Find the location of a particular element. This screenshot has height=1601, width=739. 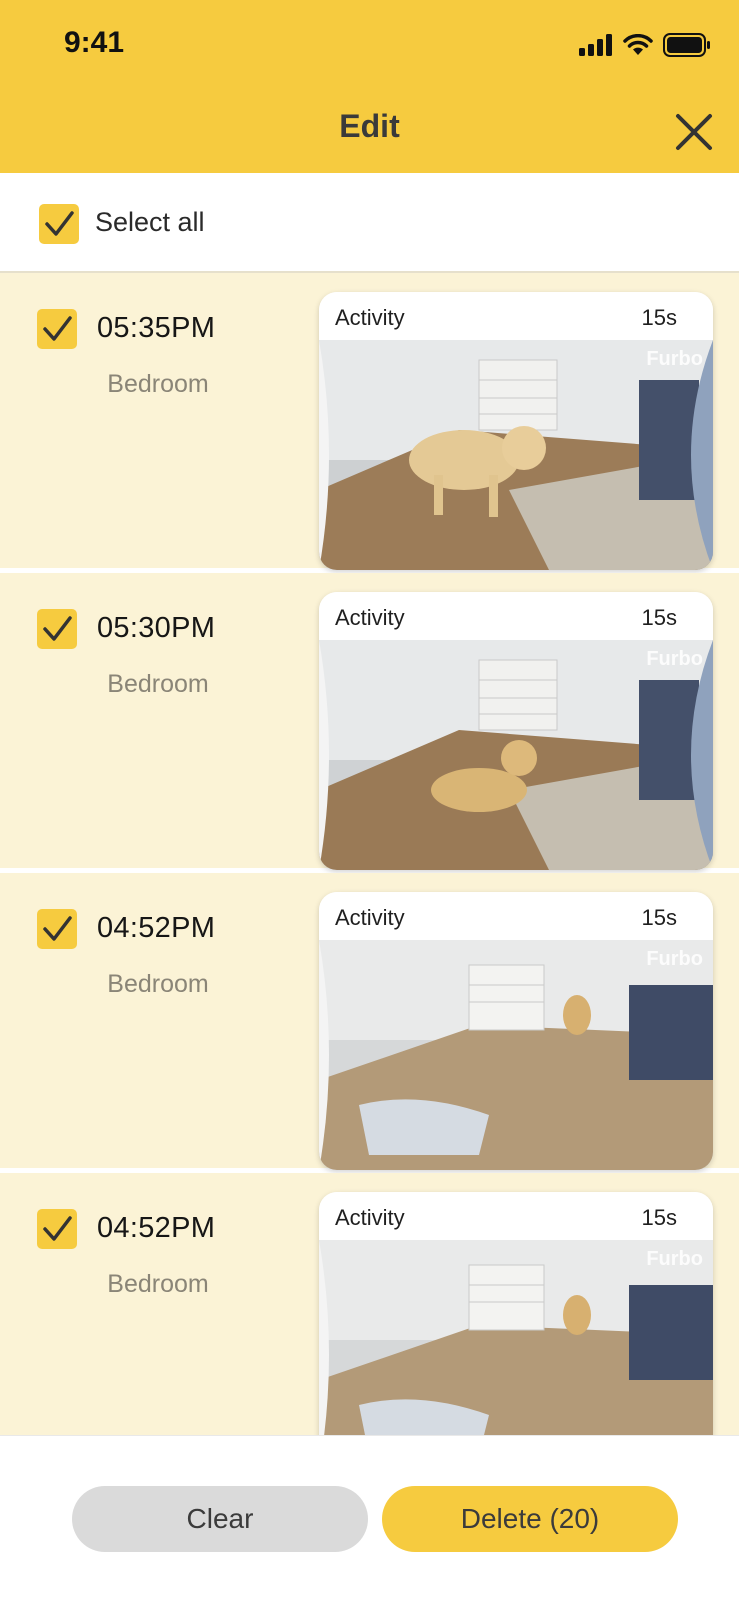

status-icons is located at coordinates (645, 45).